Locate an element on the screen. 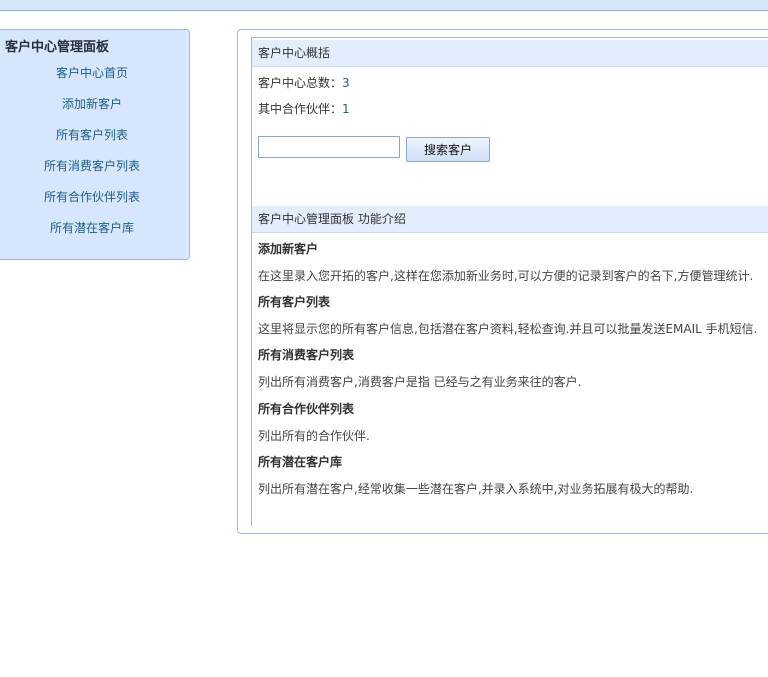 The height and width of the screenshot is (677, 768). left-panel-title: 客户中心管理面板 is located at coordinates (57, 47).